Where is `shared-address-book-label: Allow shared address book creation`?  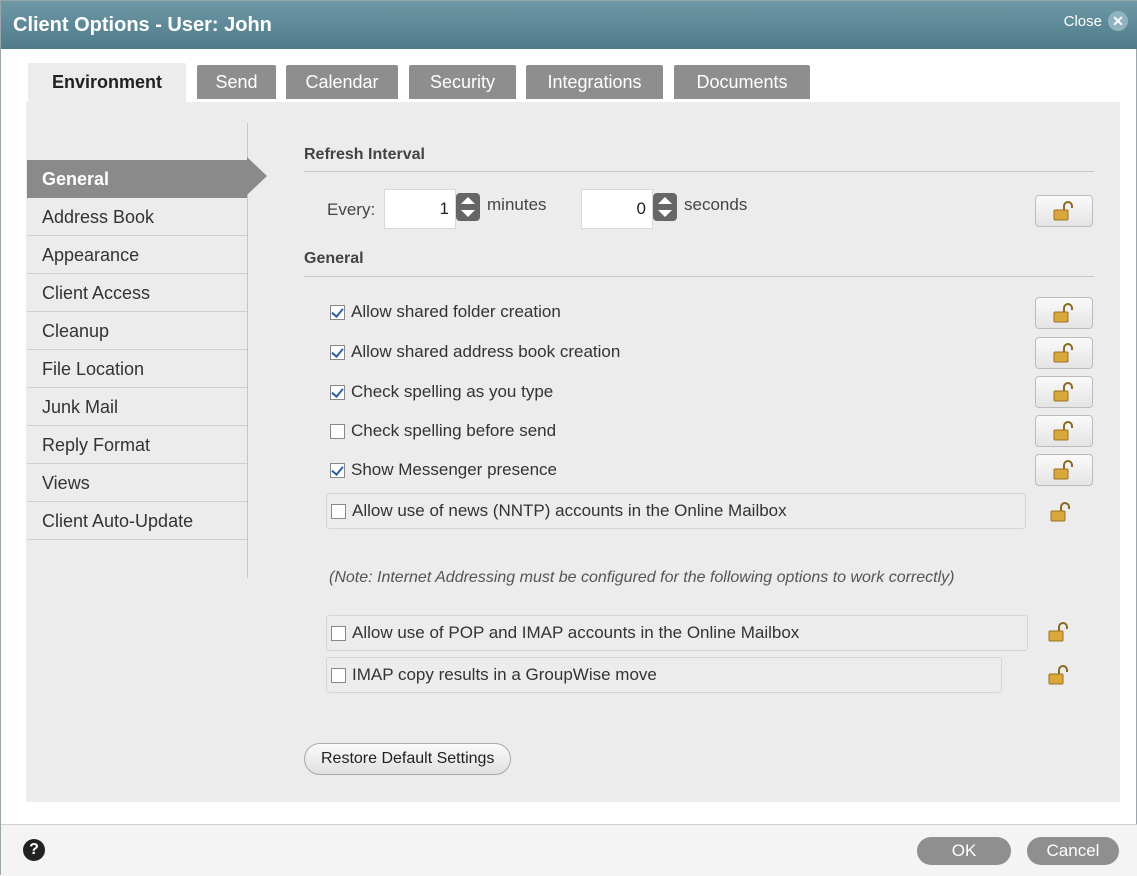
shared-address-book-label: Allow shared address book creation is located at coordinates (486, 351).